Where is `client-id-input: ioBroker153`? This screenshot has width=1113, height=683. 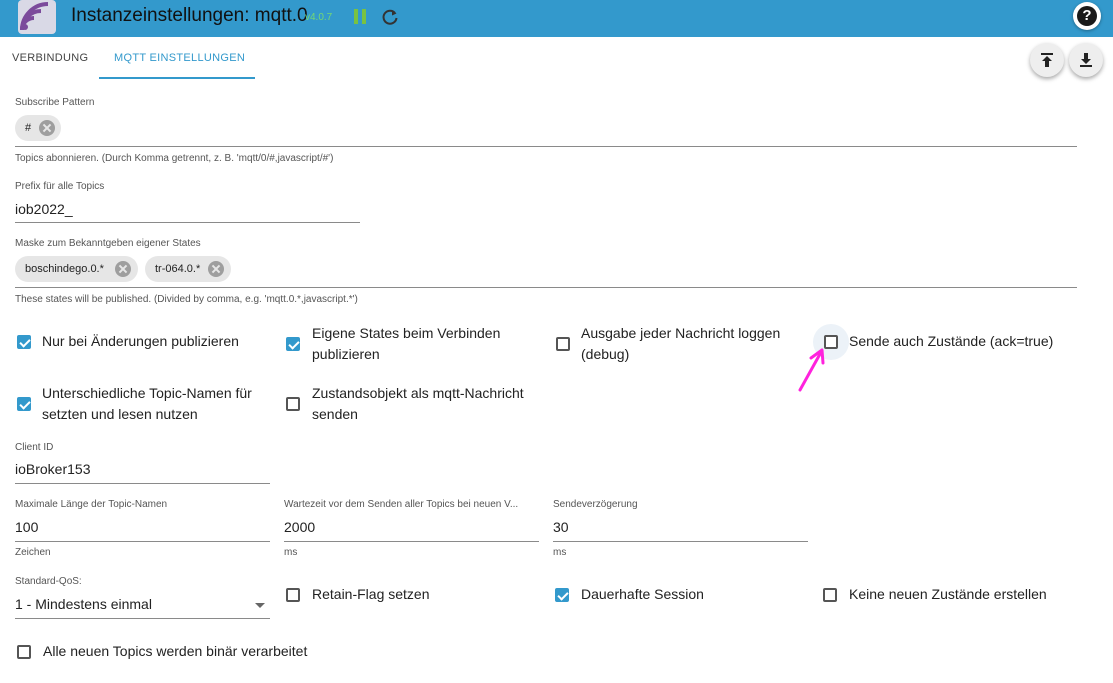
client-id-input: ioBroker153 is located at coordinates (53, 469).